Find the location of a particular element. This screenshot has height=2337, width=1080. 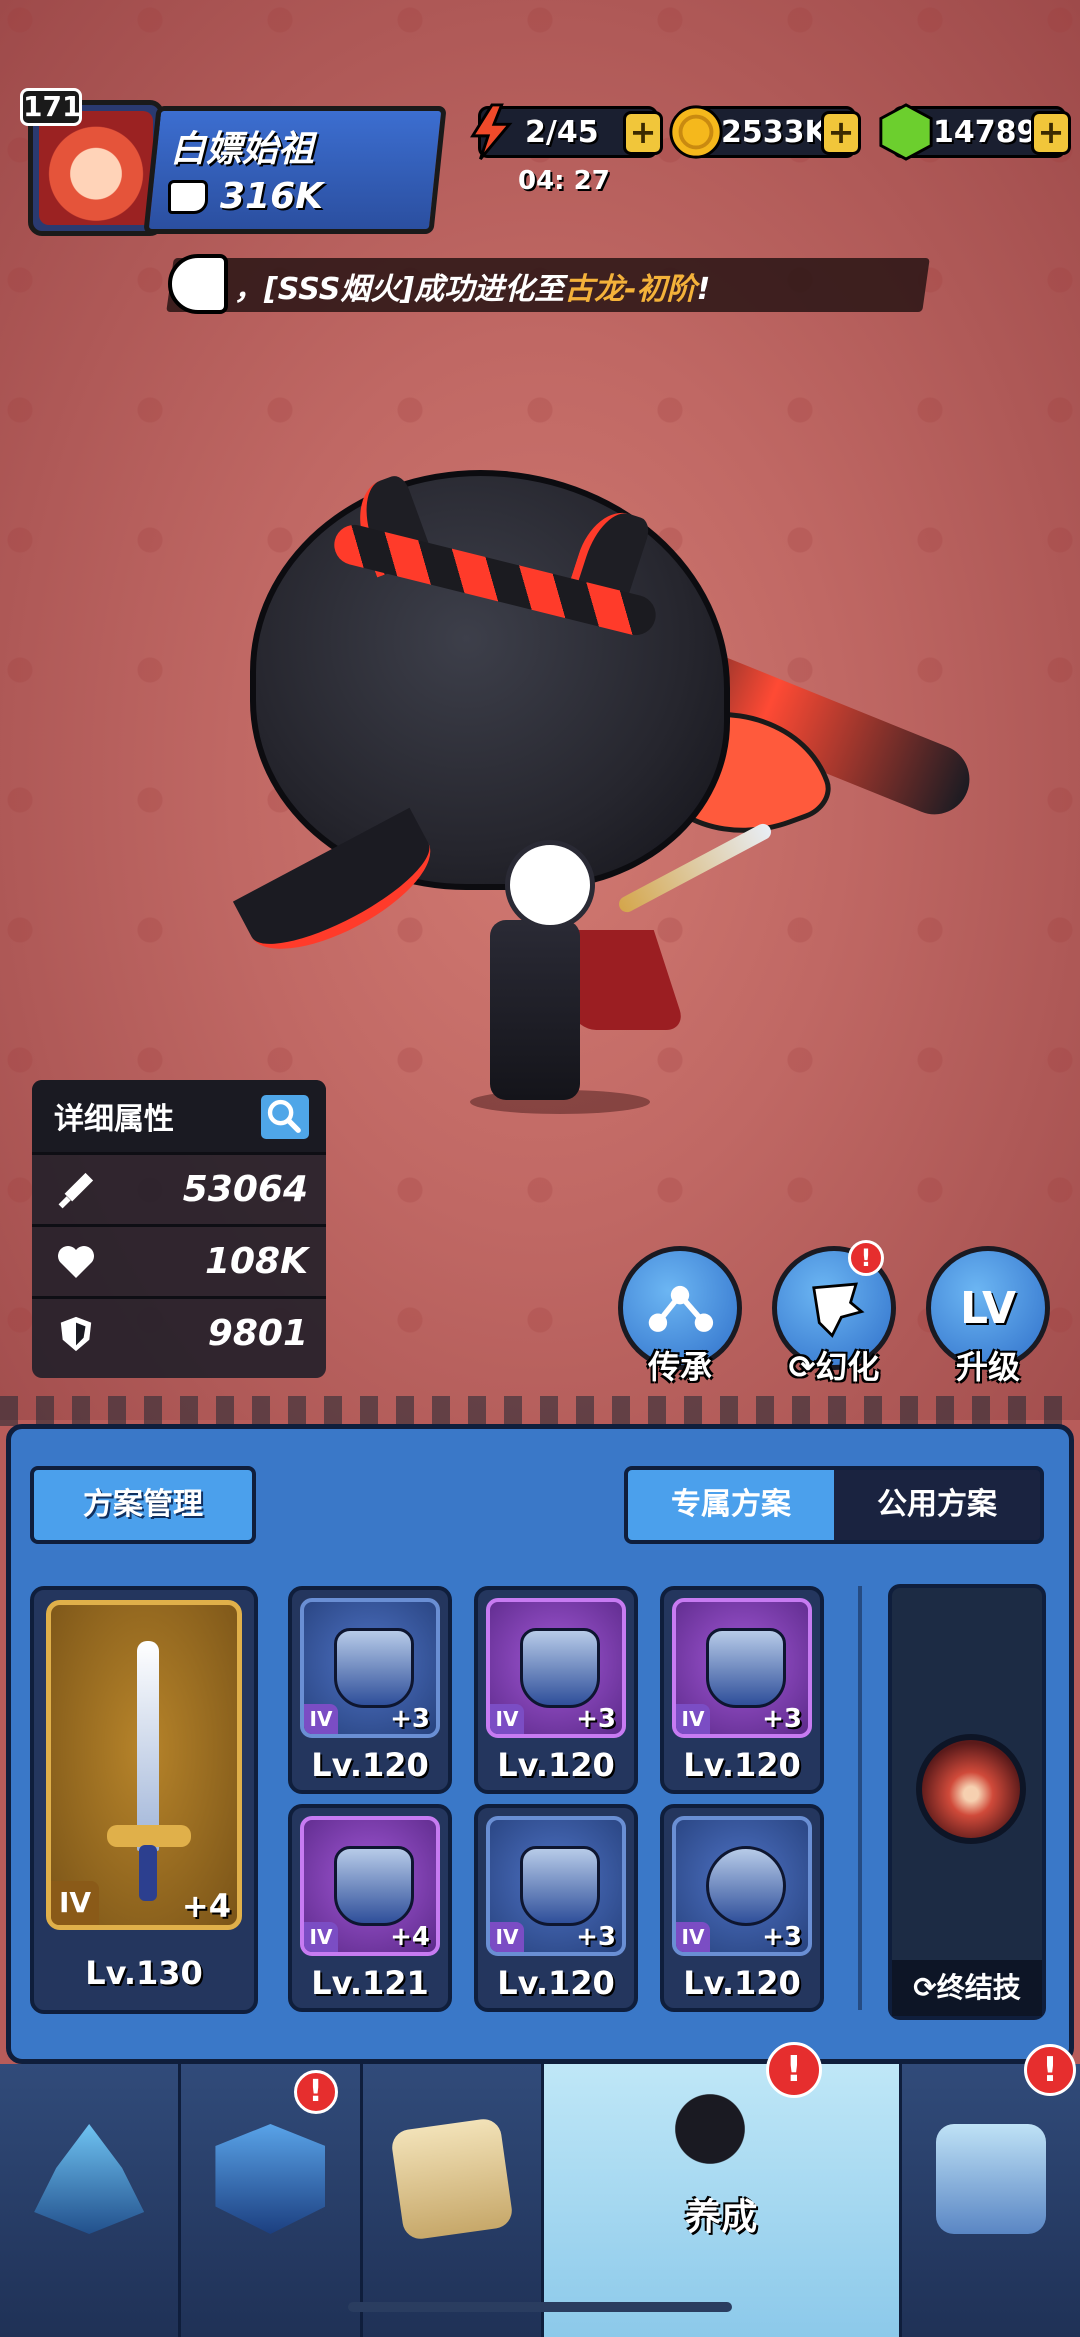

bottom-nav: ! ! 养成 ! is located at coordinates (540, 2189).